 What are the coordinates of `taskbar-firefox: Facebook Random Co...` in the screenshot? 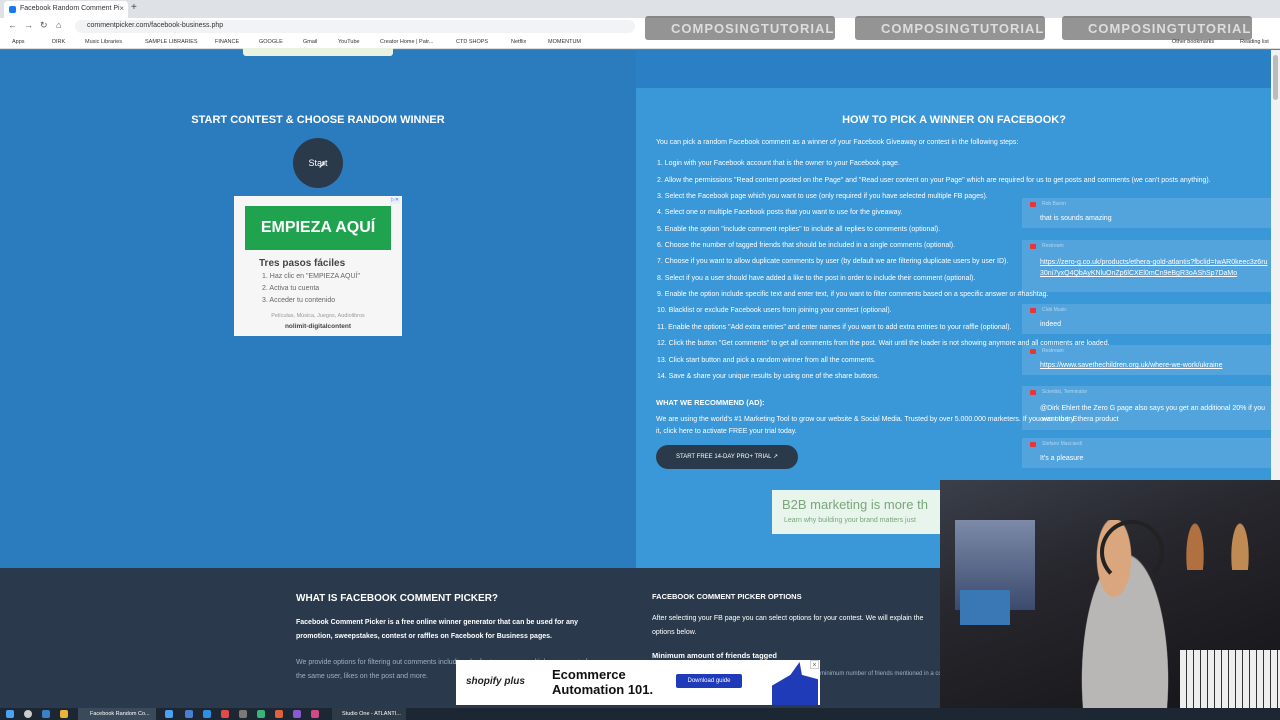 It's located at (117, 714).